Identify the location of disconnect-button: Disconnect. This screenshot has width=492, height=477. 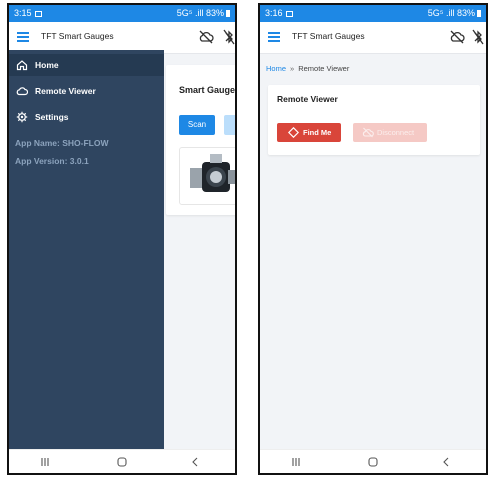
(390, 132).